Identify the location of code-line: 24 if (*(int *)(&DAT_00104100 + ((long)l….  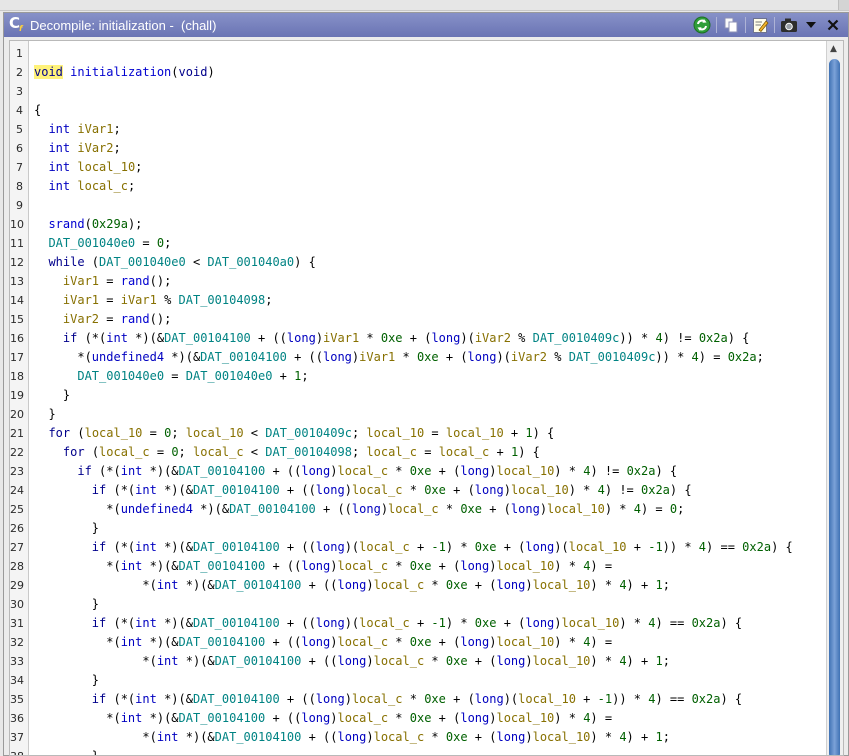
(419, 490).